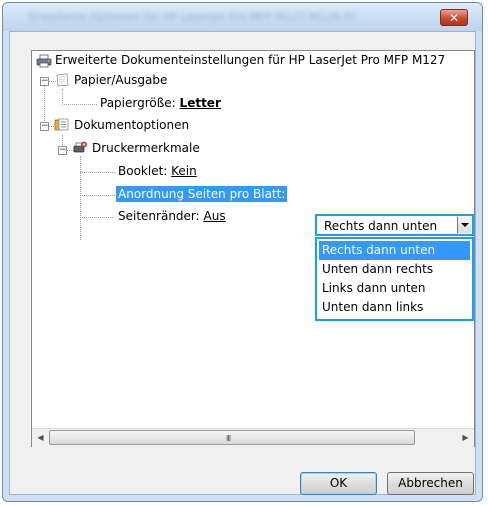 The image size is (488, 506). Describe the element at coordinates (44, 81) in the screenshot. I see `expander-paper-output: −` at that location.